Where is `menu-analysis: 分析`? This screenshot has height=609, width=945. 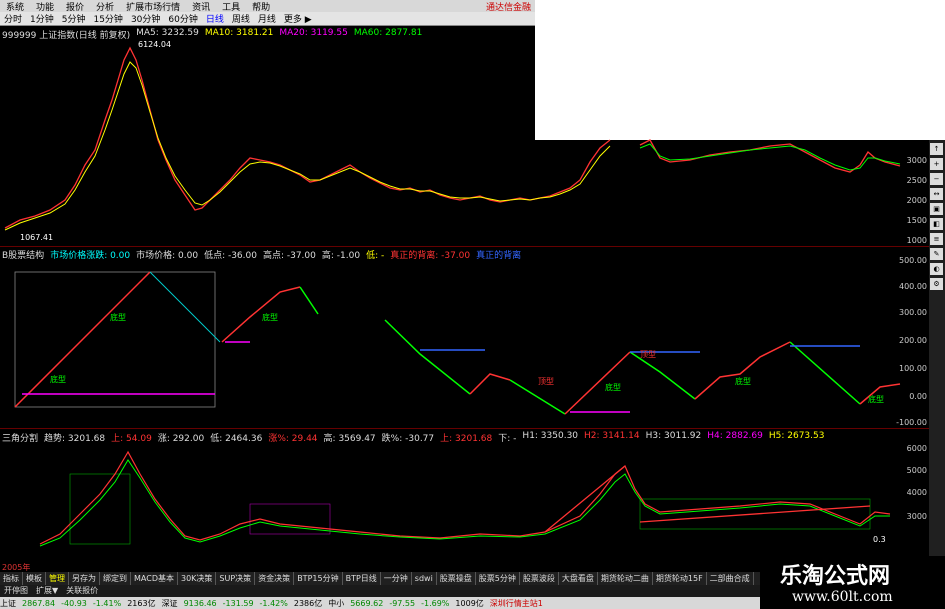 menu-analysis: 分析 is located at coordinates (105, 6).